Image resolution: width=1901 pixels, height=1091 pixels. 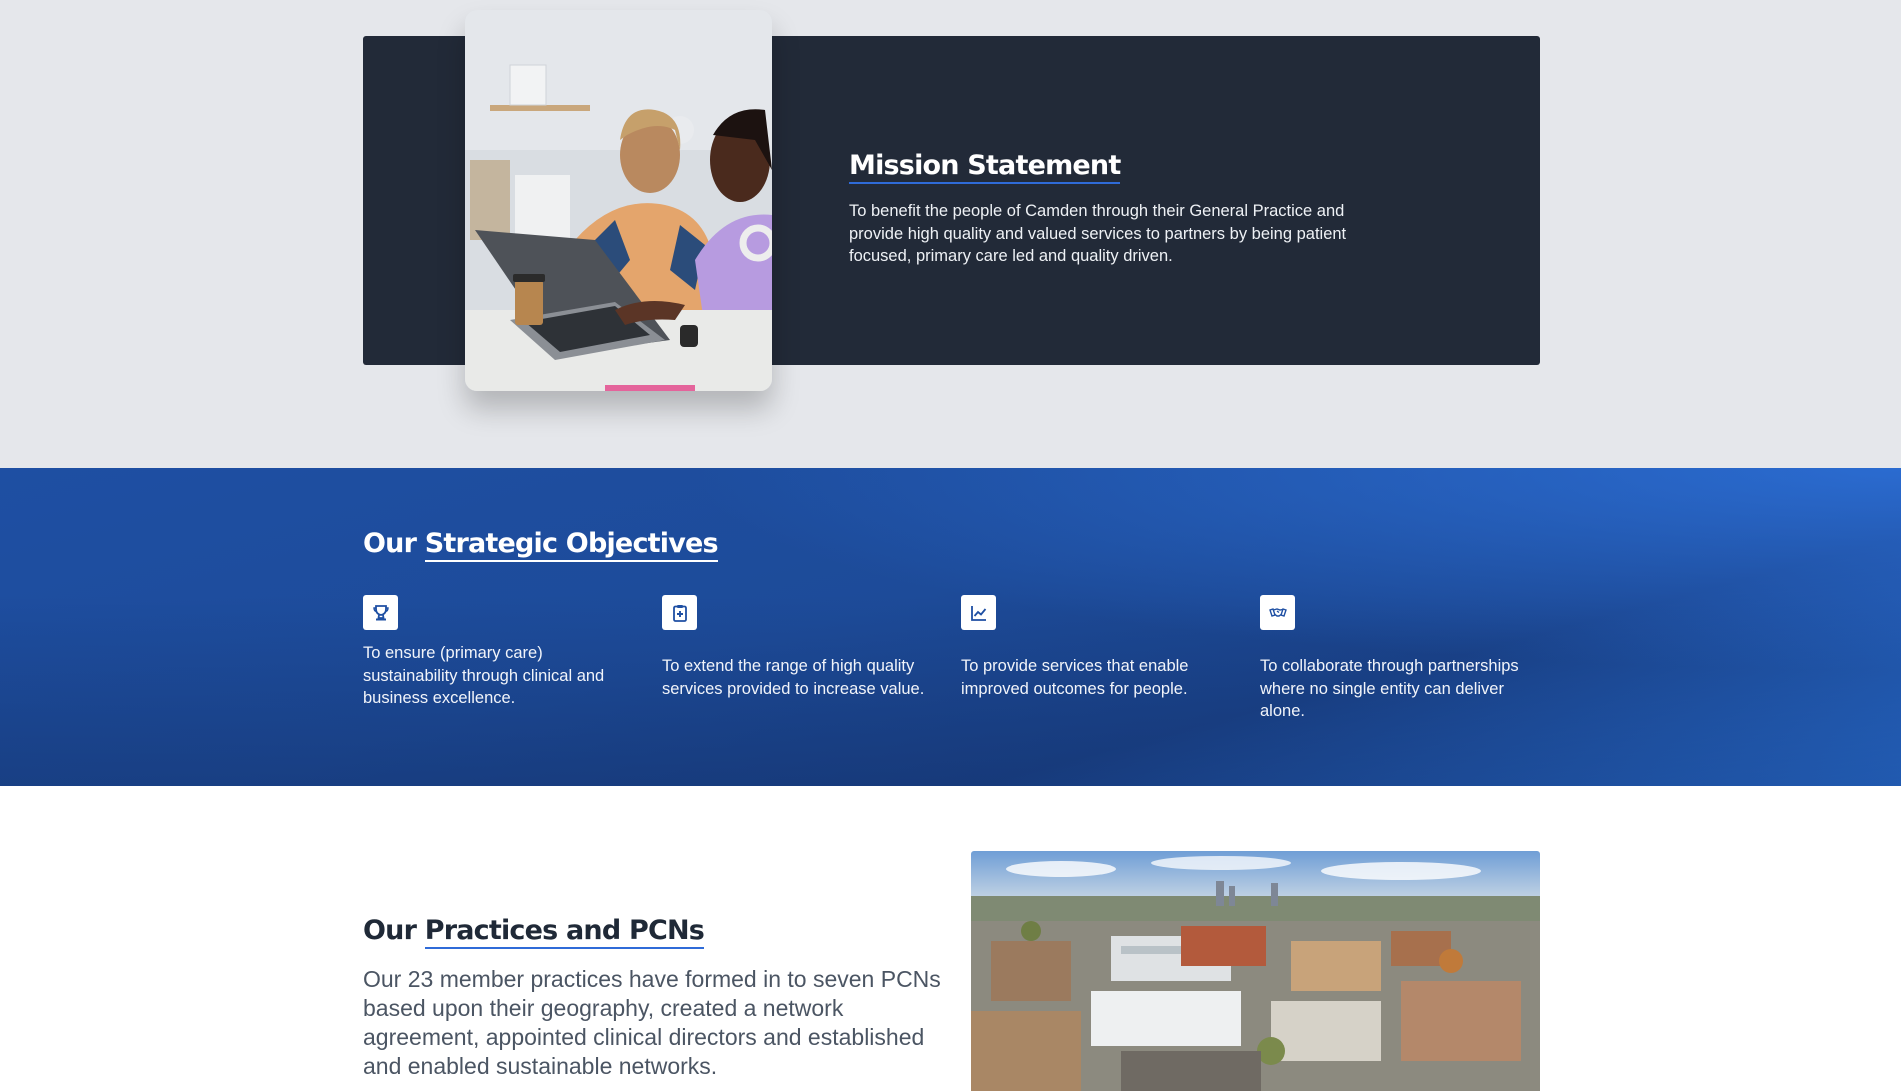 I want to click on chart-line-icon-svg, so click(x=978, y=613).